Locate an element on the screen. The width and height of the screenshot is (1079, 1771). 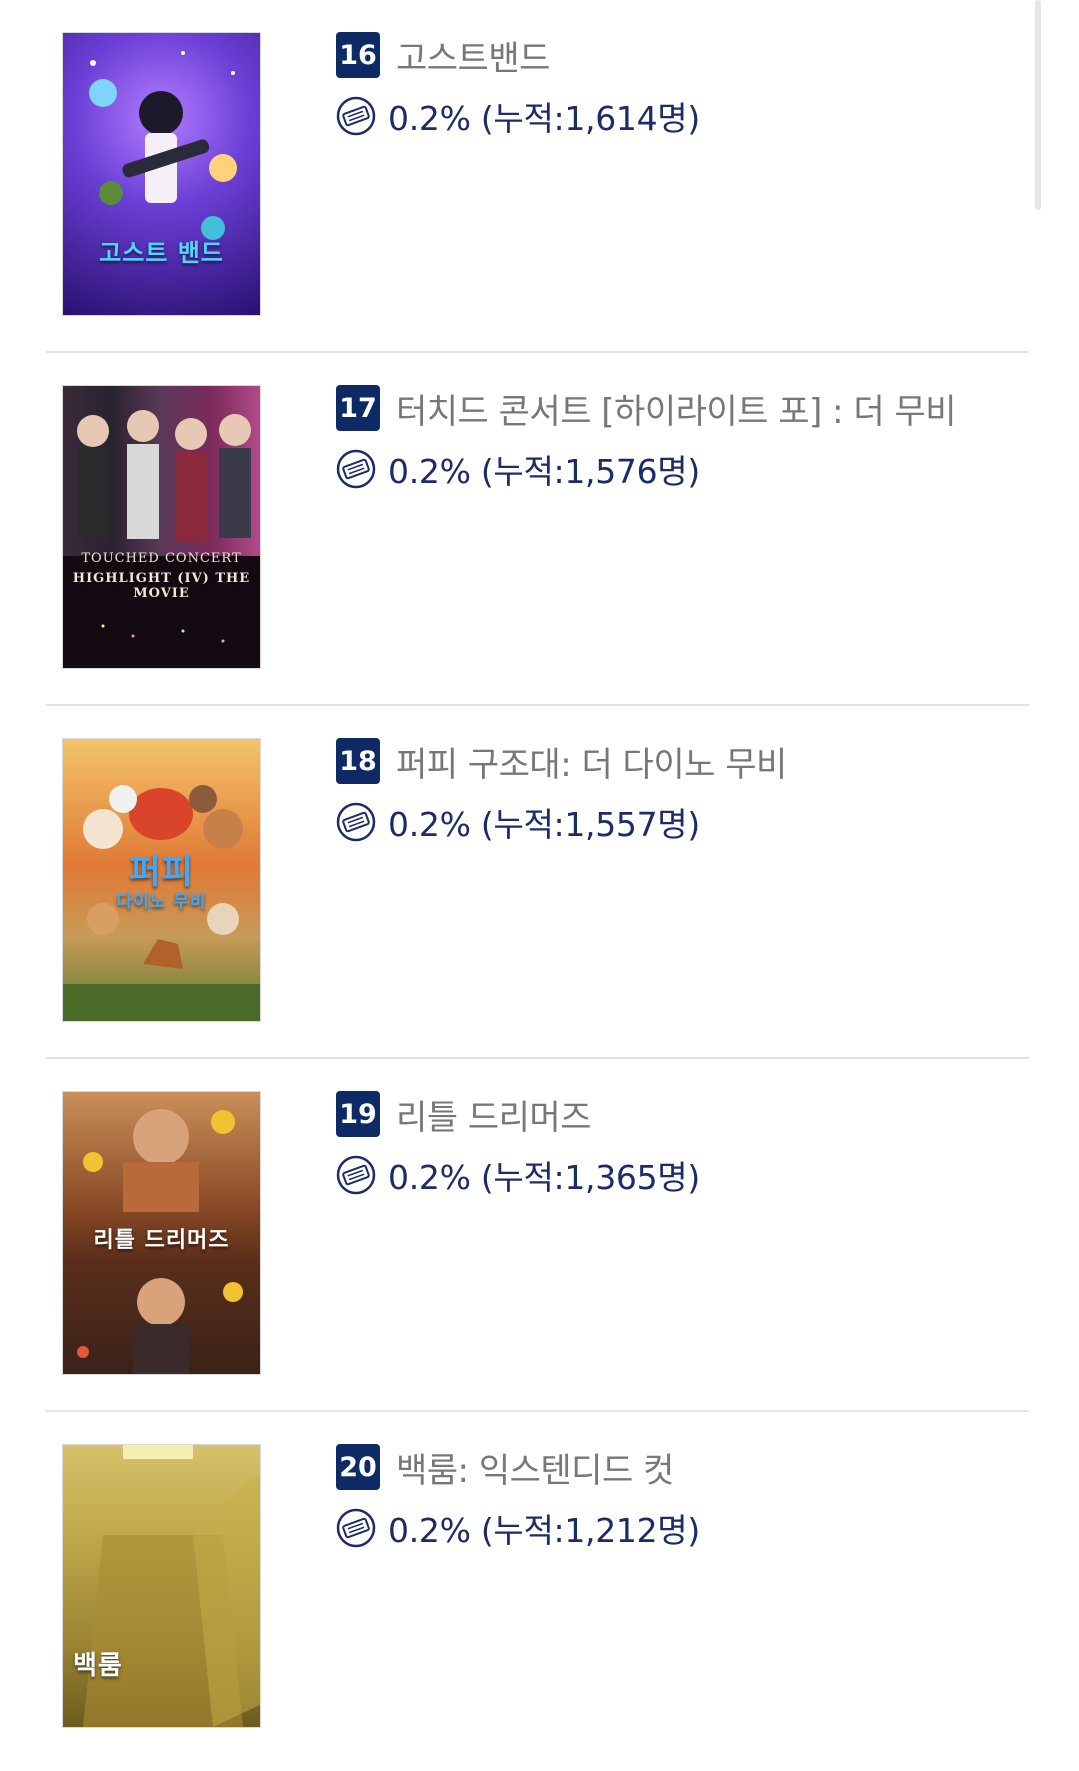
movie-poster: 리틀 드리머즈 is located at coordinates (161, 1233).